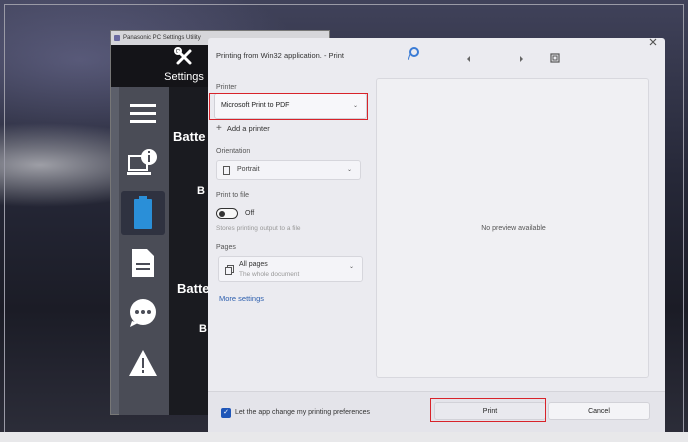 Image resolution: width=688 pixels, height=442 pixels. What do you see at coordinates (227, 213) in the screenshot?
I see `print-to-file-toggle` at bounding box center [227, 213].